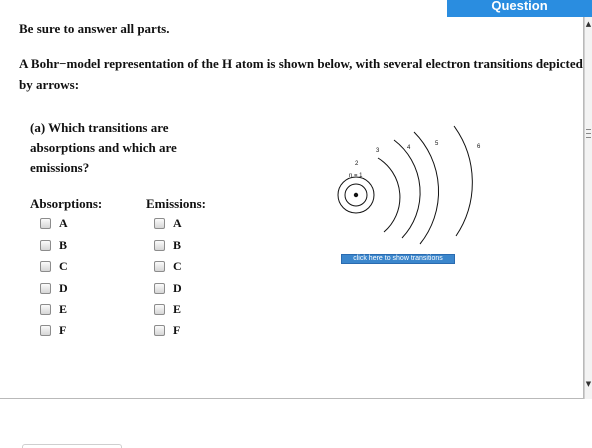 Image resolution: width=592 pixels, height=448 pixels. Describe the element at coordinates (168, 288) in the screenshot. I see `emission-option-d: D` at that location.